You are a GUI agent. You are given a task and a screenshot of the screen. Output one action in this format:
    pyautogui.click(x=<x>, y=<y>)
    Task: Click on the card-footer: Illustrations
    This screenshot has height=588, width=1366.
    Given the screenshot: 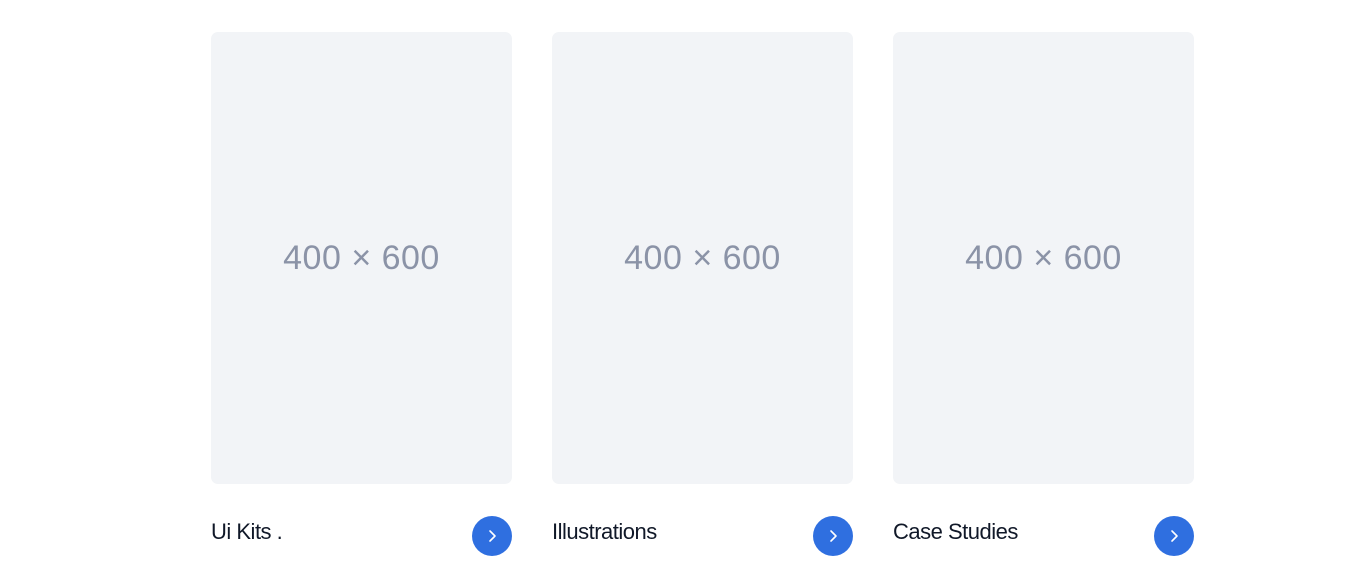 What is the action you would take?
    pyautogui.click(x=702, y=536)
    